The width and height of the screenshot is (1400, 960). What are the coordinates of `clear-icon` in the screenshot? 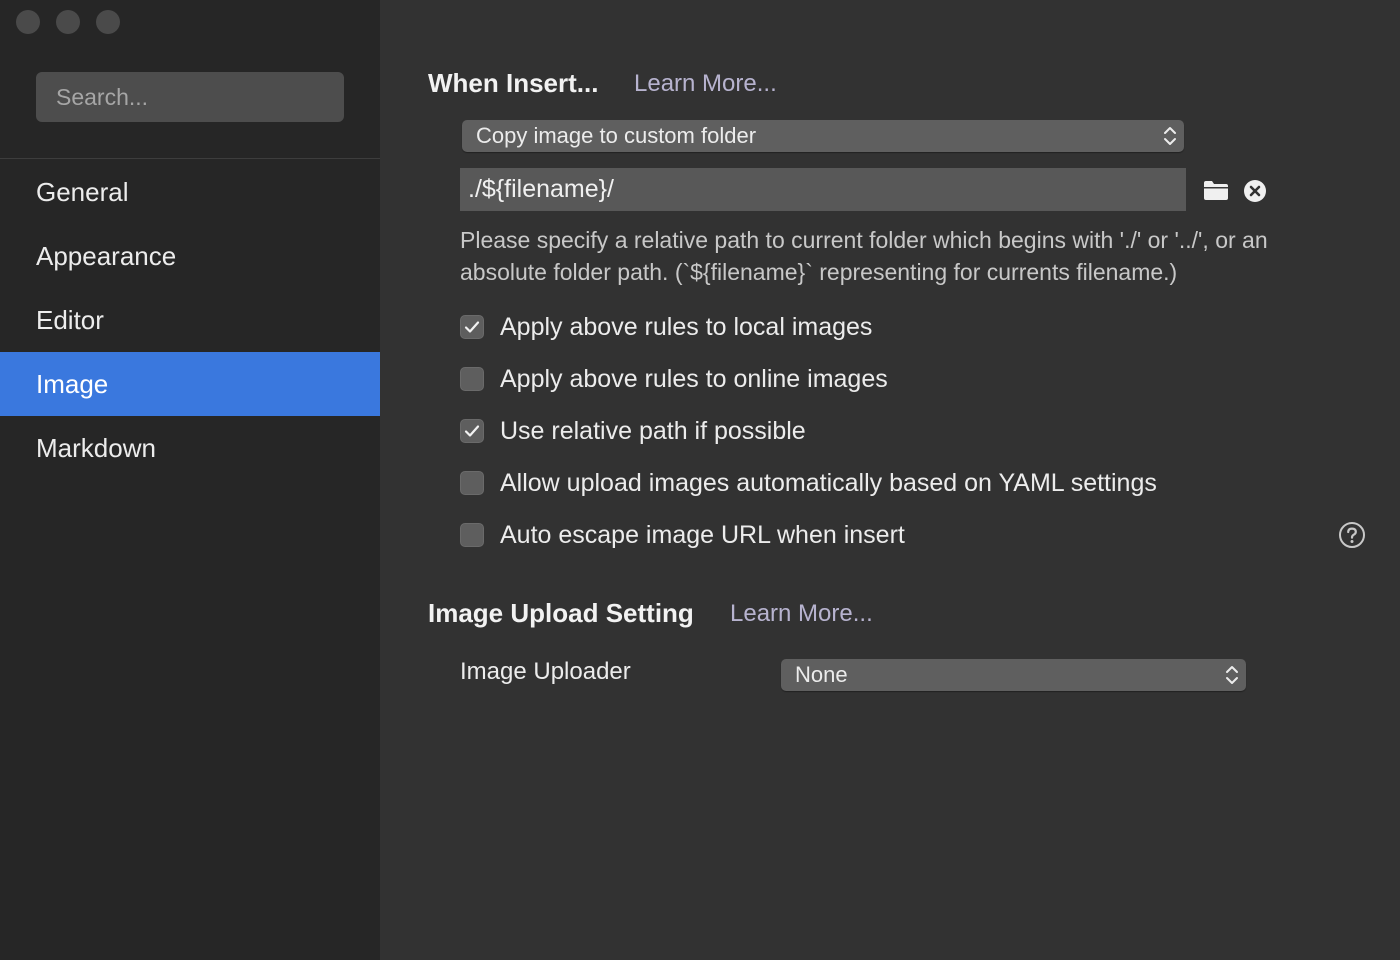 It's located at (1255, 191).